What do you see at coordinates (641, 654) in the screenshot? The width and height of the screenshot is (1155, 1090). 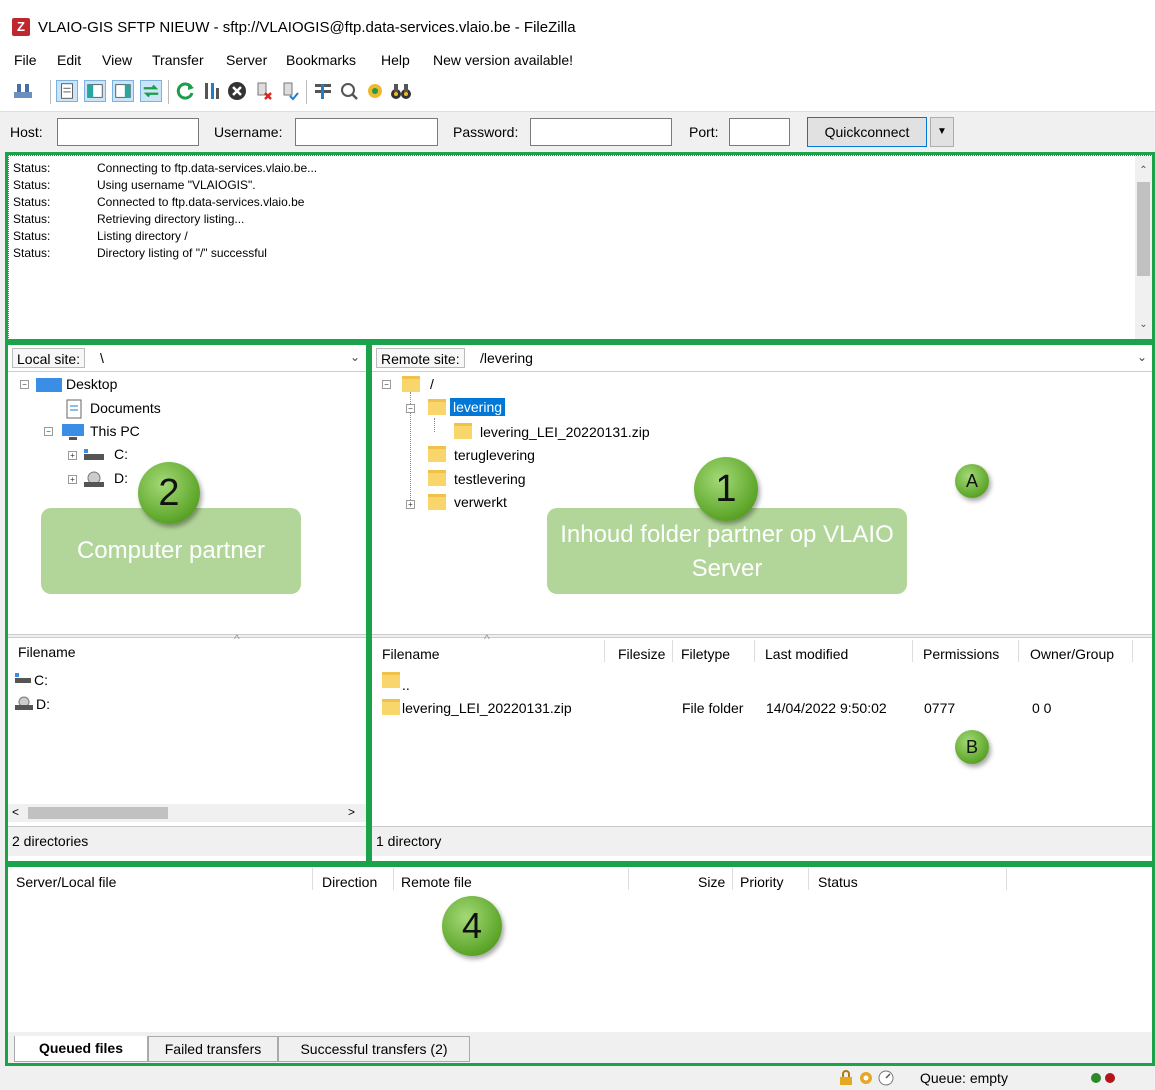 I see `remote-header-filesize: Filesize` at bounding box center [641, 654].